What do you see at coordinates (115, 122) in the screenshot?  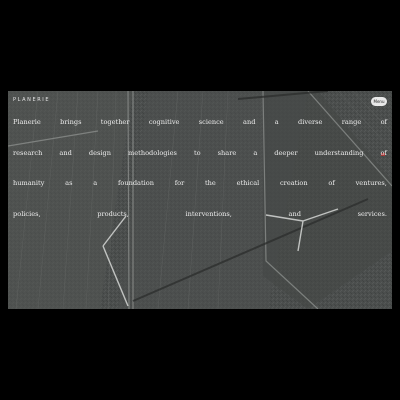 I see `word: together` at bounding box center [115, 122].